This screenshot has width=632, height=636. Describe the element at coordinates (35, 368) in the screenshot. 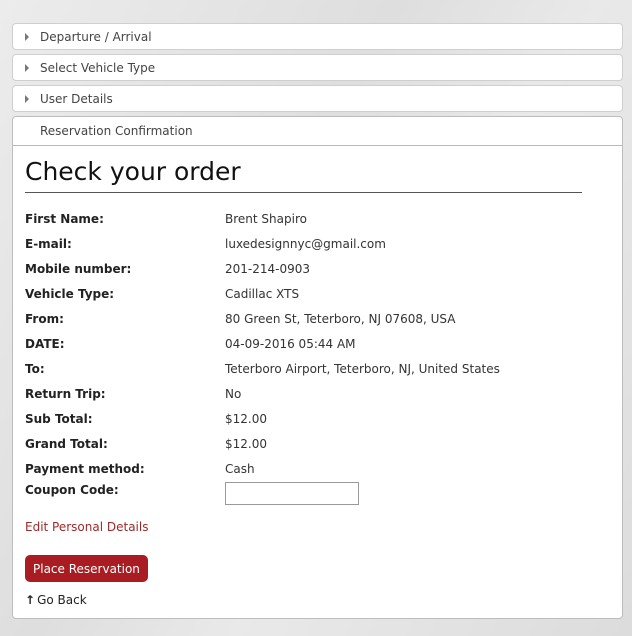

I see `row-label: To:` at that location.